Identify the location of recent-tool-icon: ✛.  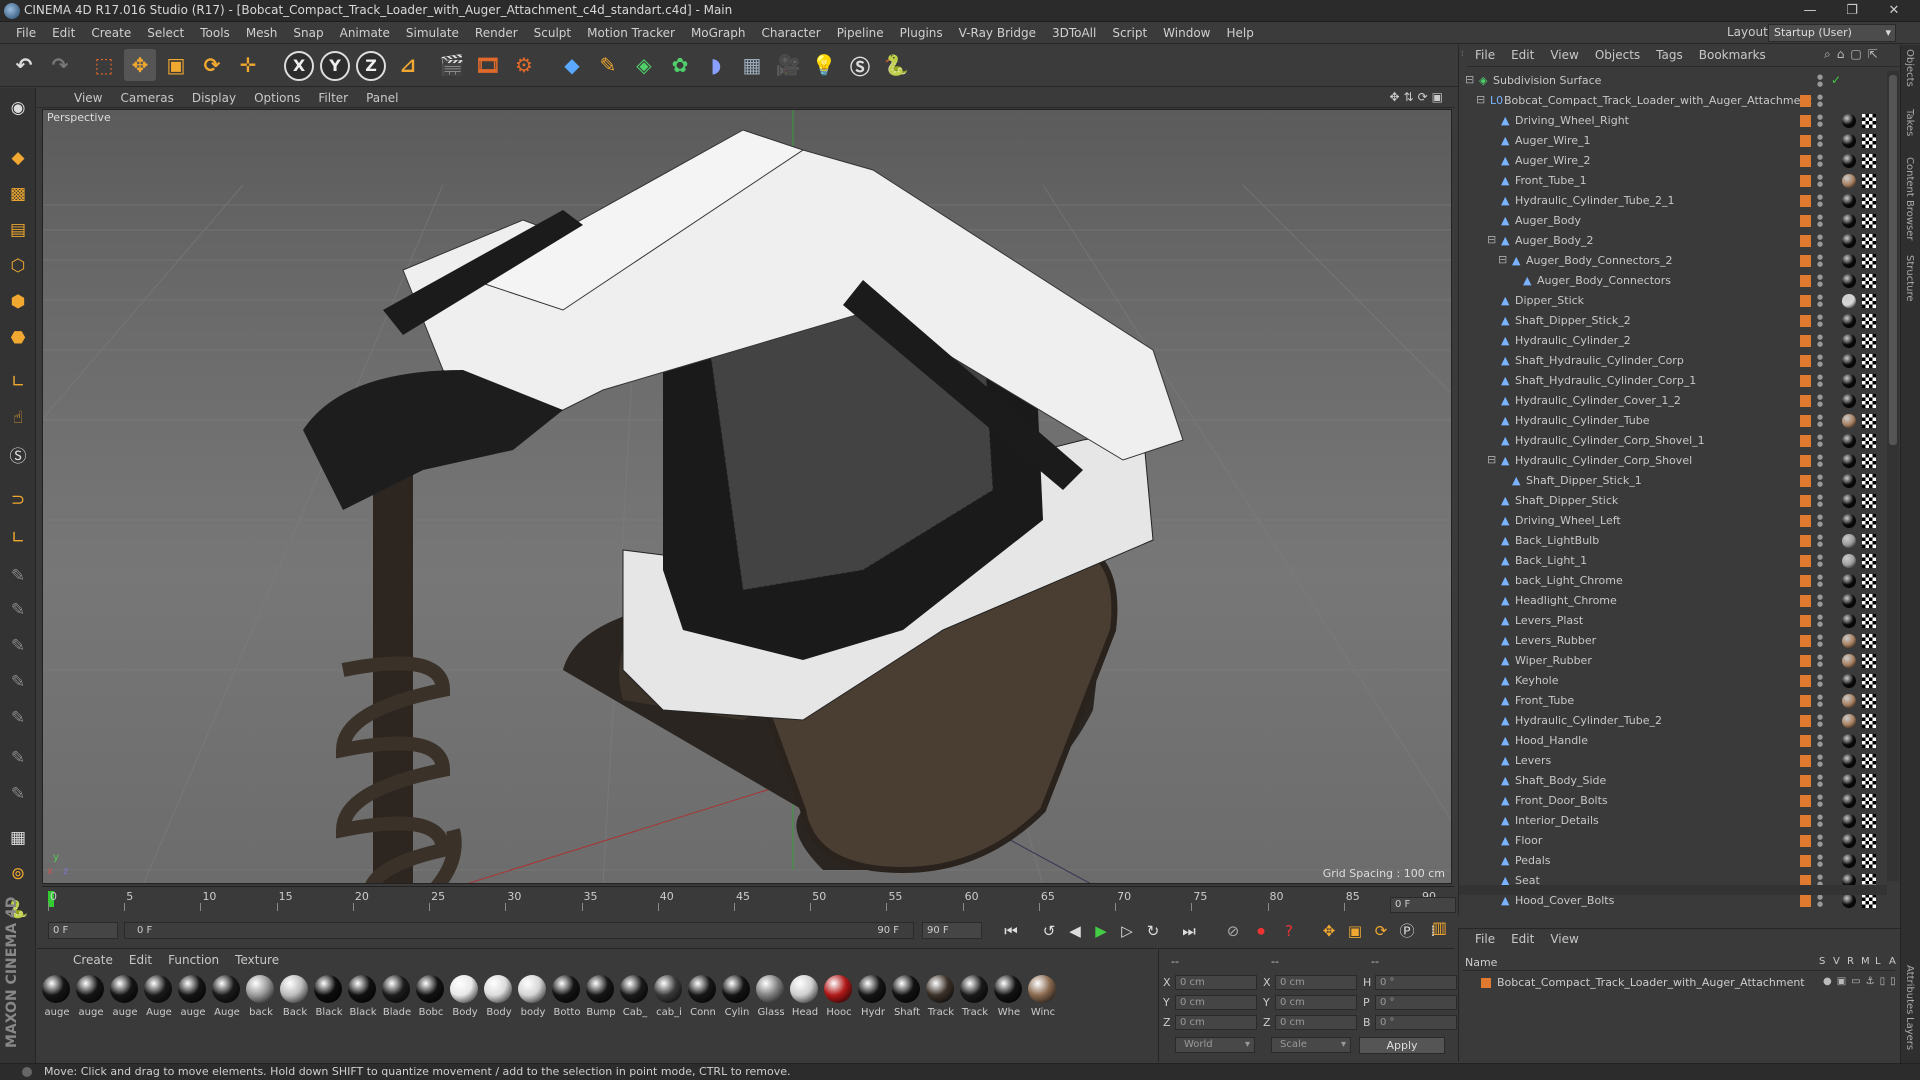
(248, 65).